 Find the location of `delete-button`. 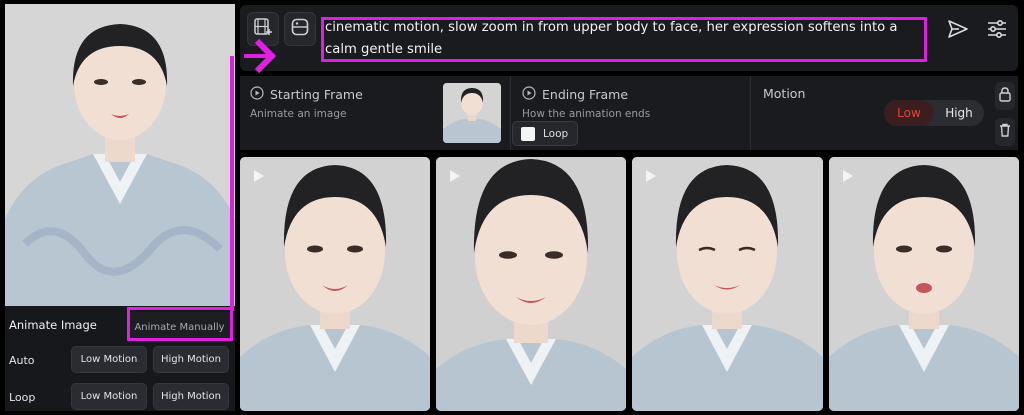

delete-button is located at coordinates (1005, 132).